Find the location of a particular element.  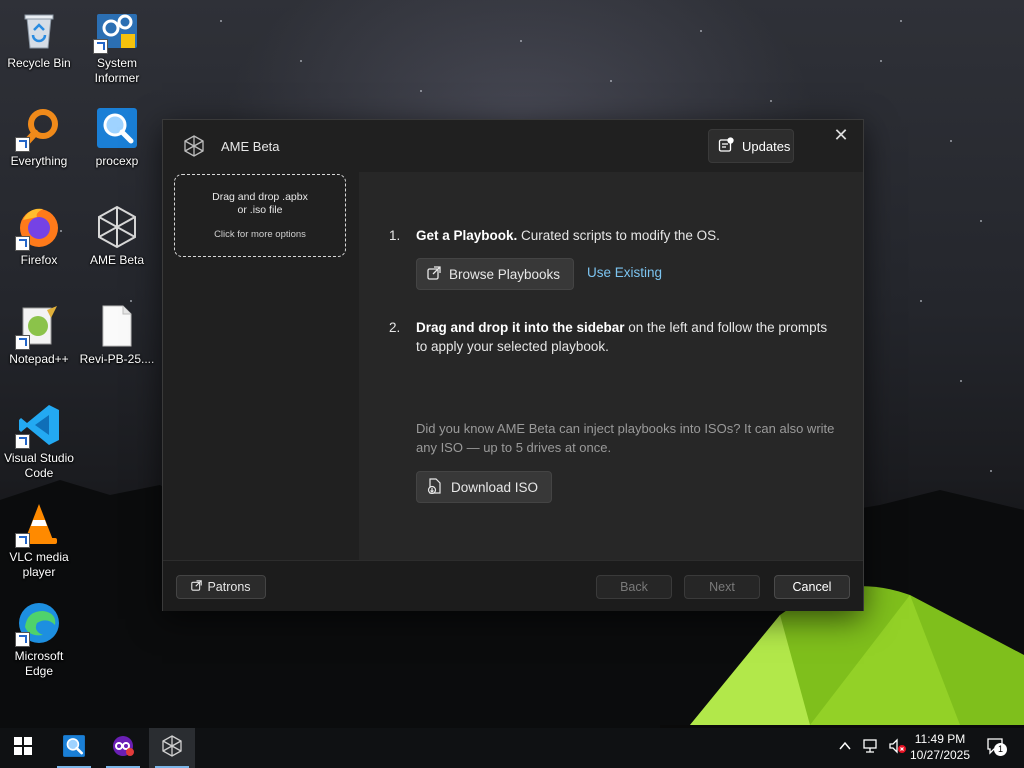

drop-zone-hint: Click for more options is located at coordinates (260, 234).